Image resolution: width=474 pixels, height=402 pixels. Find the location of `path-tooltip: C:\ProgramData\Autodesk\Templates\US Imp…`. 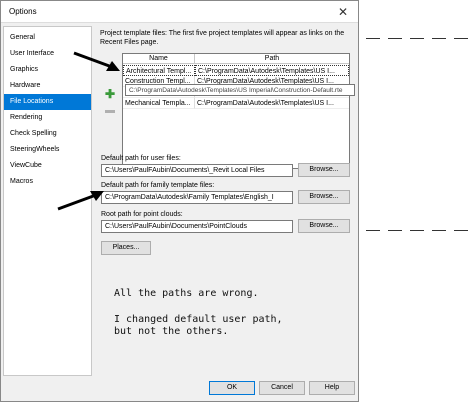

path-tooltip: C:\ProgramData\Autodesk\Templates\US Imp… is located at coordinates (240, 90).